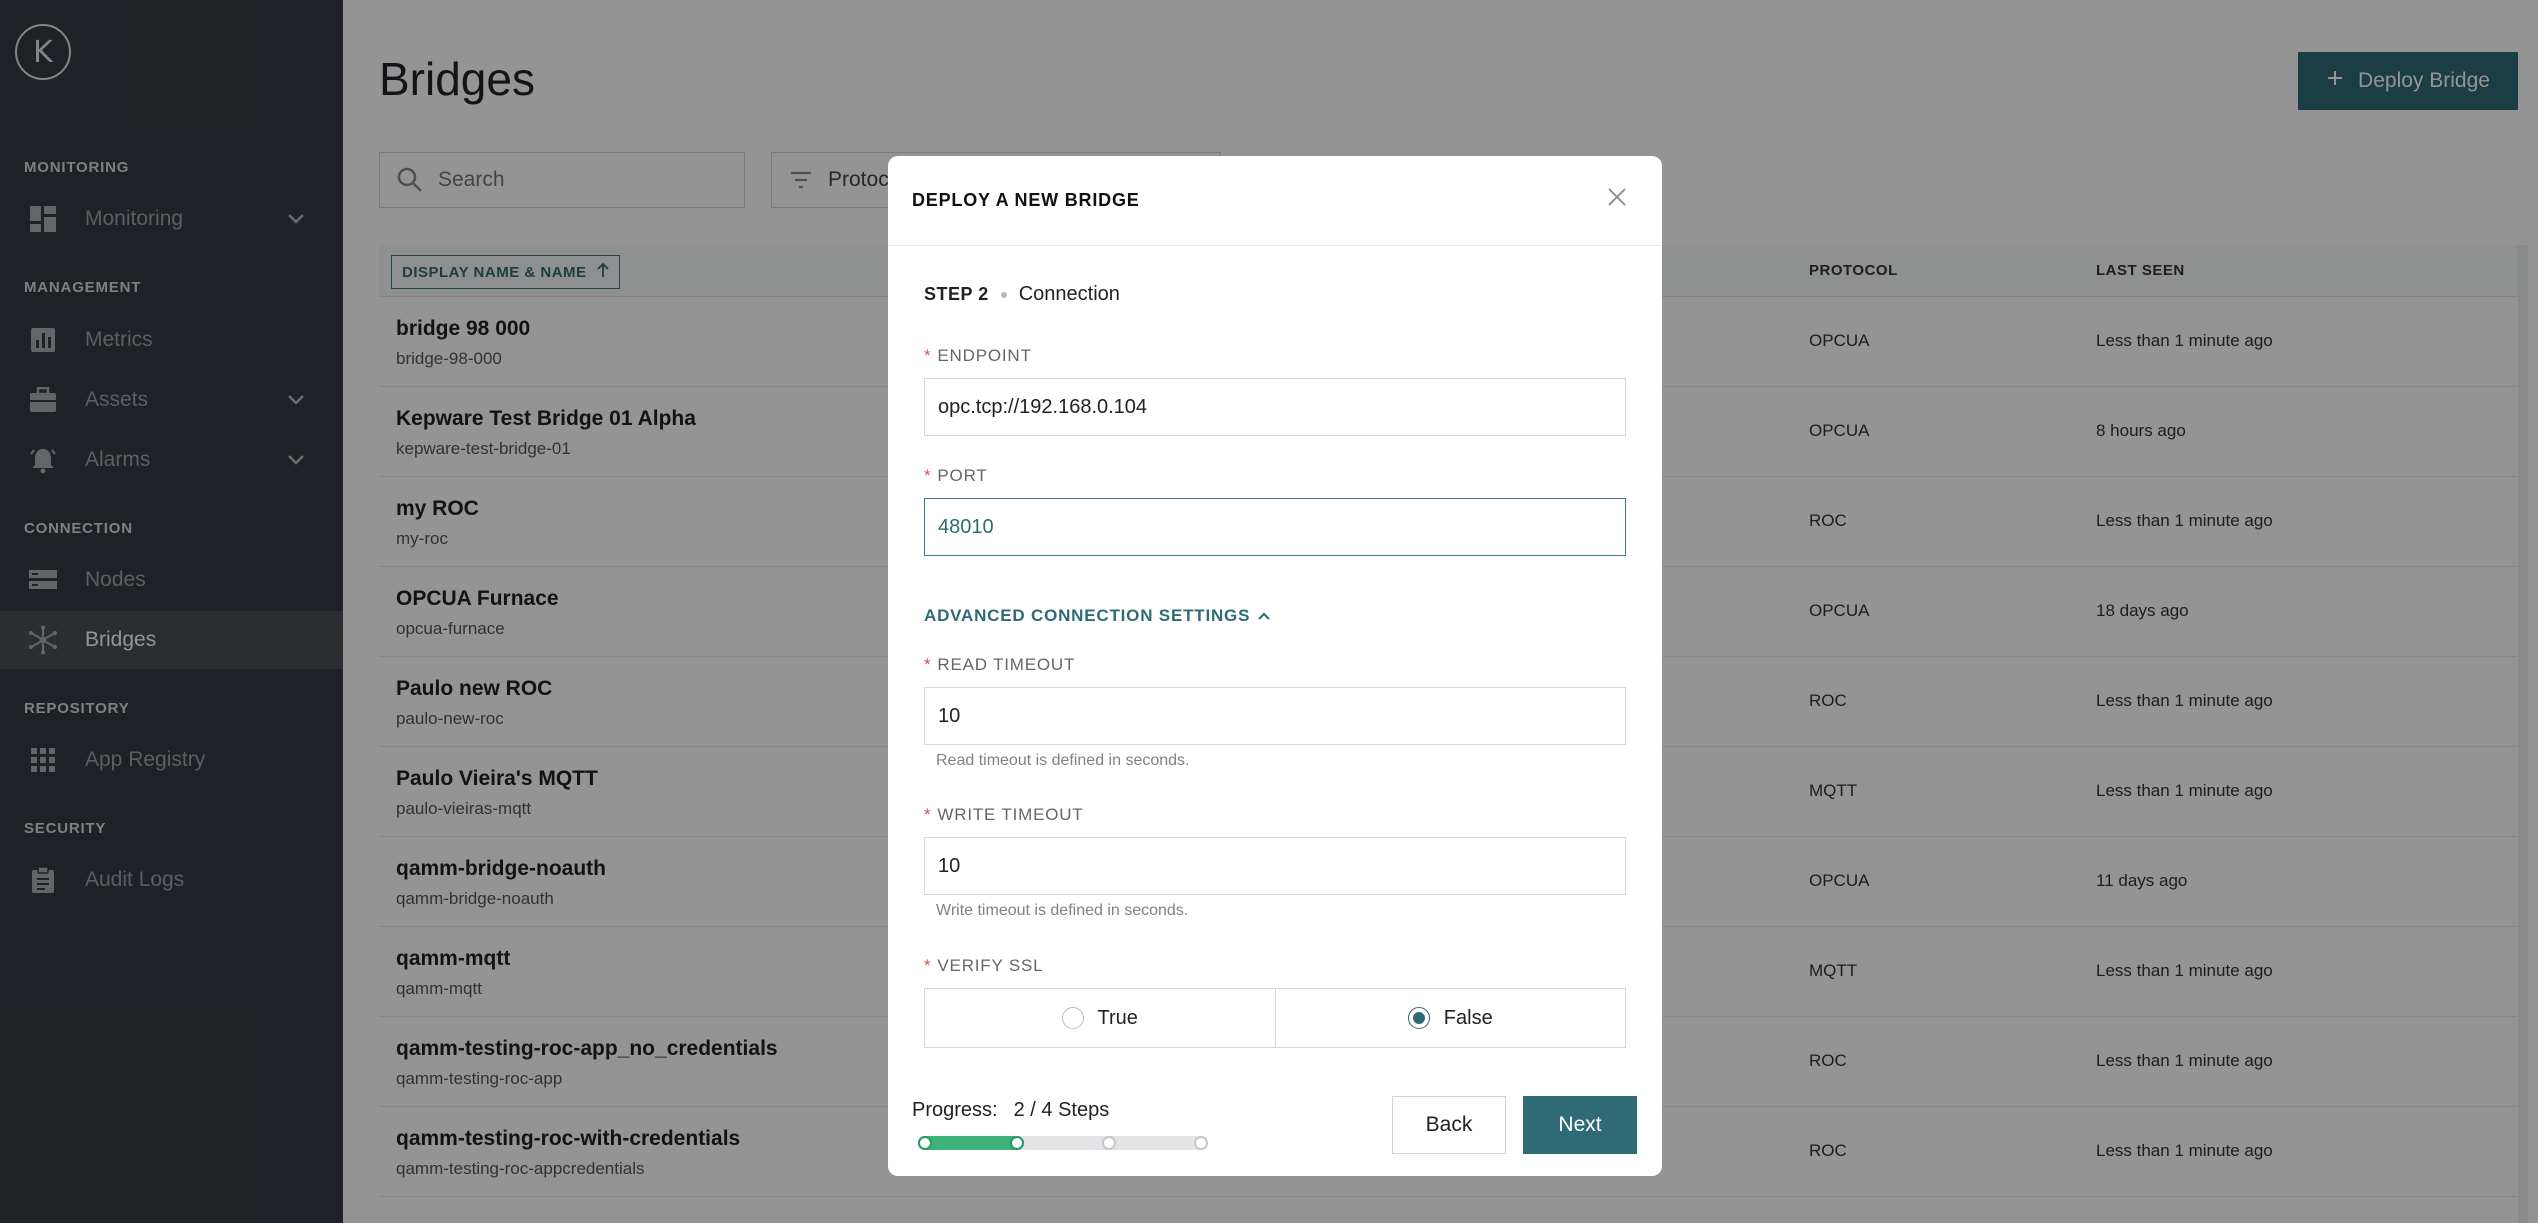 The width and height of the screenshot is (2538, 1223). What do you see at coordinates (1100, 1018) in the screenshot?
I see `verify-ssl-true: True` at bounding box center [1100, 1018].